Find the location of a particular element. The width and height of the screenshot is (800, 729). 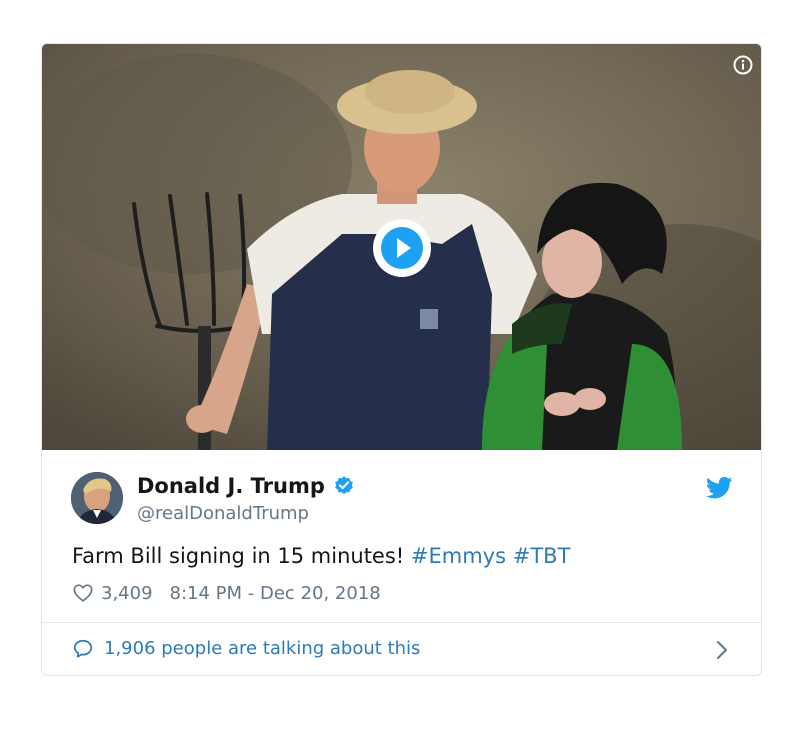

display-name: Donald J. Trump is located at coordinates (246, 486).